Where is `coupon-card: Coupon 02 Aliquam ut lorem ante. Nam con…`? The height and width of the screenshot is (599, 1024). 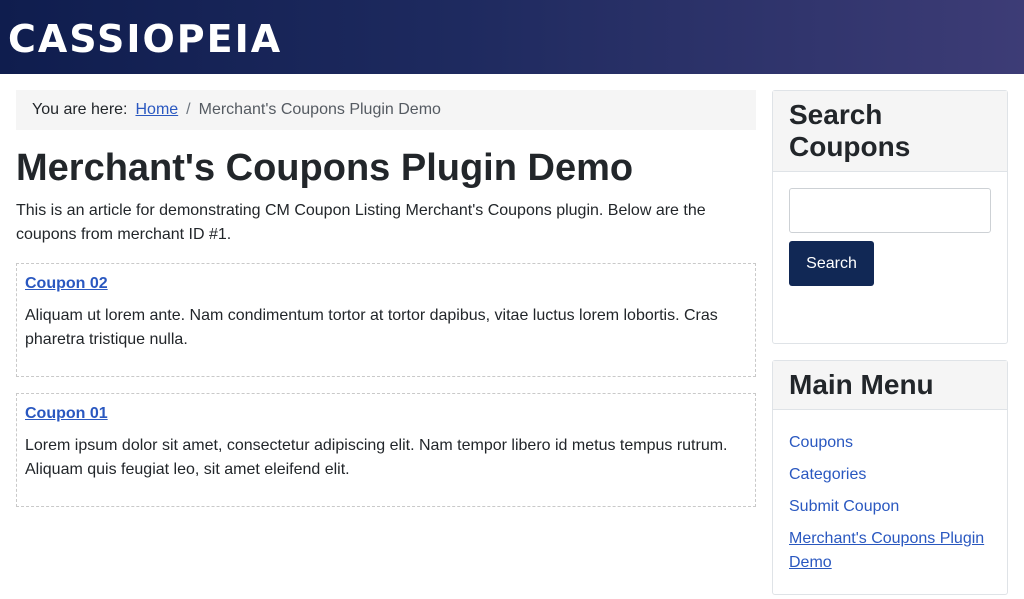 coupon-card: Coupon 02 Aliquam ut lorem ante. Nam con… is located at coordinates (386, 320).